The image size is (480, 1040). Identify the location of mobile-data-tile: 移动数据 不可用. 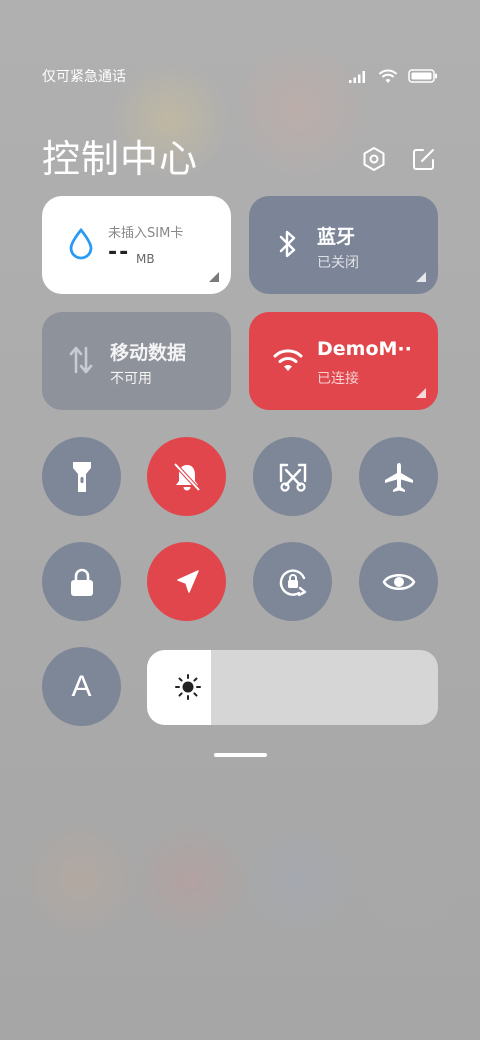
(136, 361).